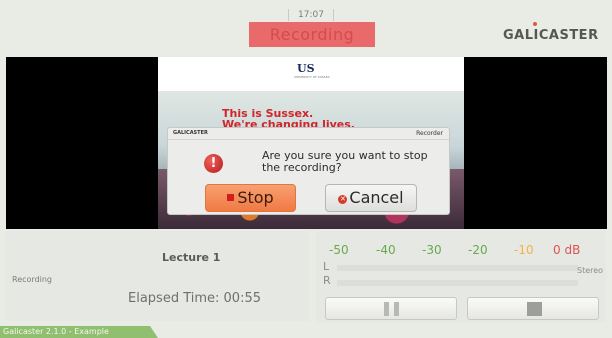 The width and height of the screenshot is (612, 338). I want to click on elapsed-time: Elapsed Time: 00:55, so click(194, 298).